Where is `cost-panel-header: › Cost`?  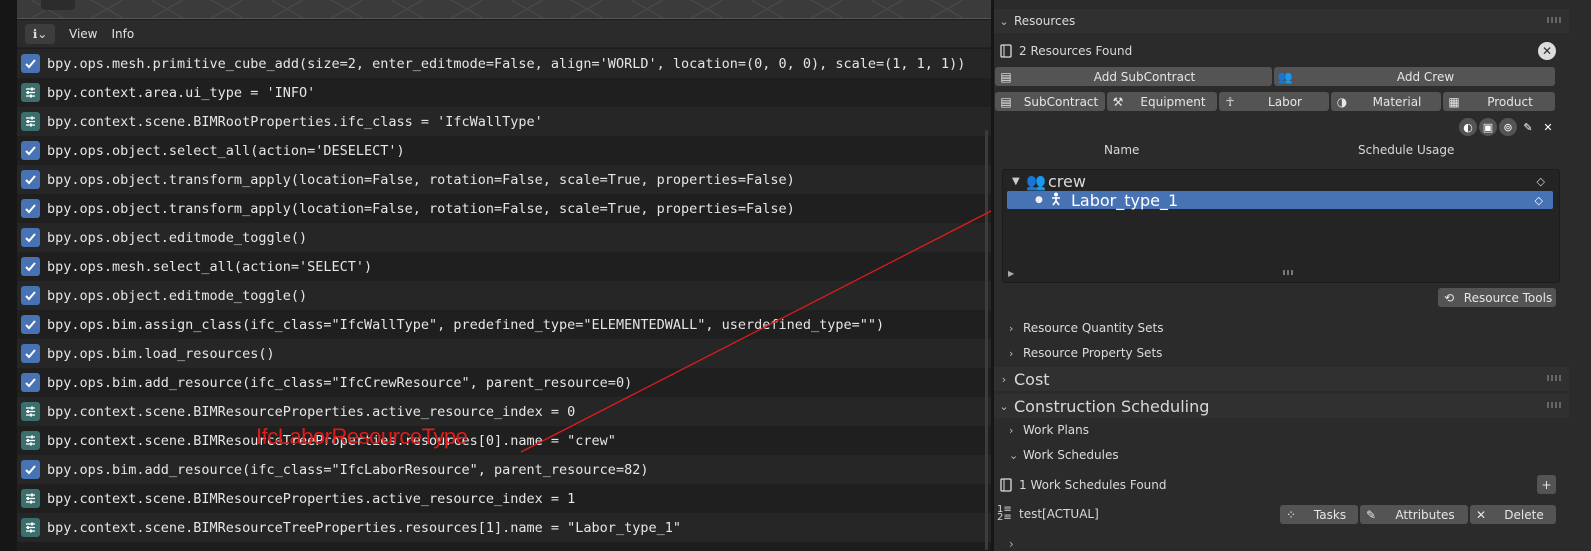 cost-panel-header: › Cost is located at coordinates (1281, 379).